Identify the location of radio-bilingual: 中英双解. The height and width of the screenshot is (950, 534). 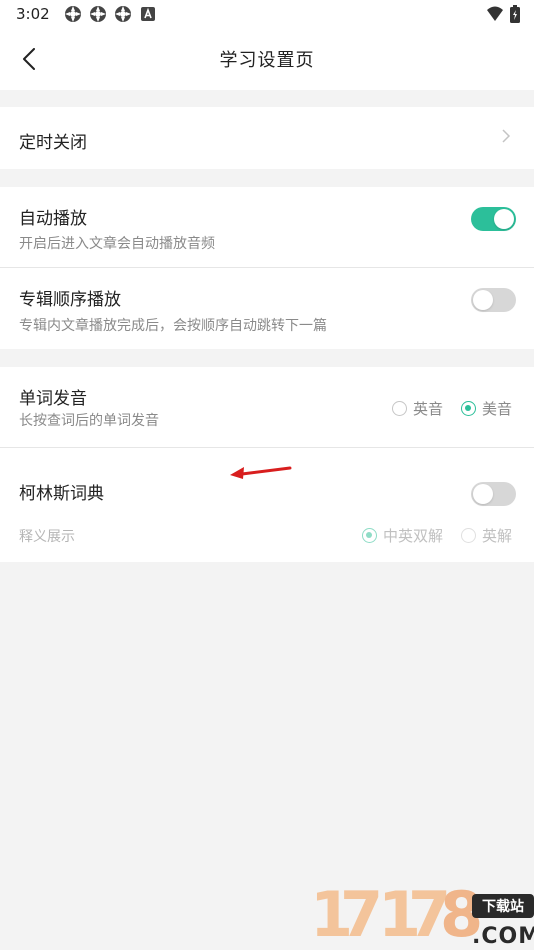
(402, 535).